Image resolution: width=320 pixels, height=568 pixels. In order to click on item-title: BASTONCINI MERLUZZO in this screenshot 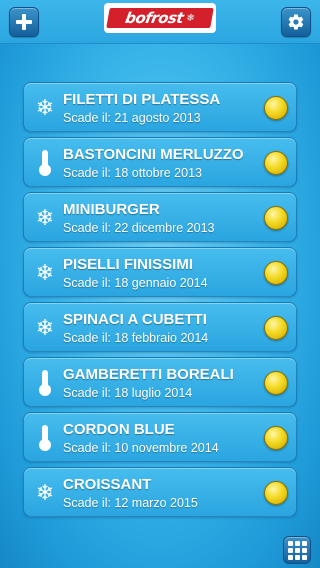, I will do `click(153, 154)`.